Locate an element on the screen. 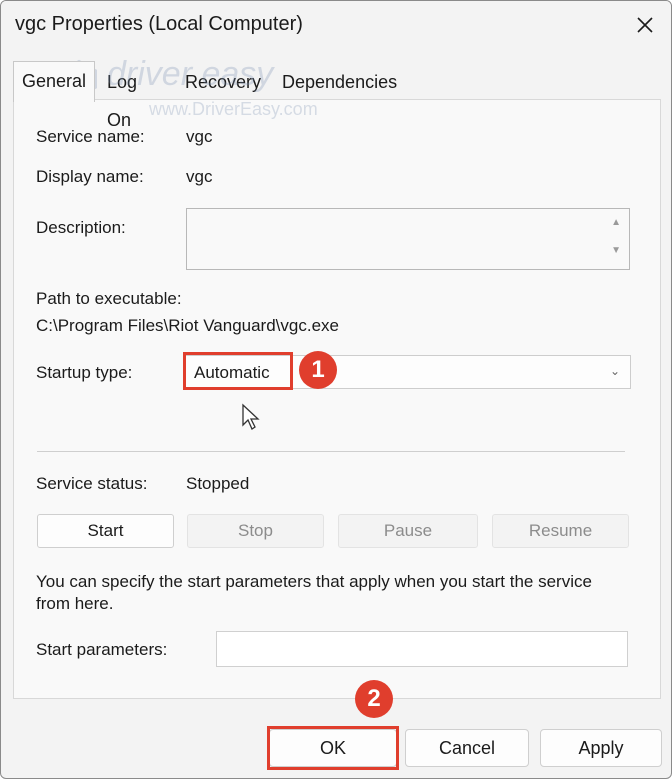  pause-button: Pause is located at coordinates (408, 531).